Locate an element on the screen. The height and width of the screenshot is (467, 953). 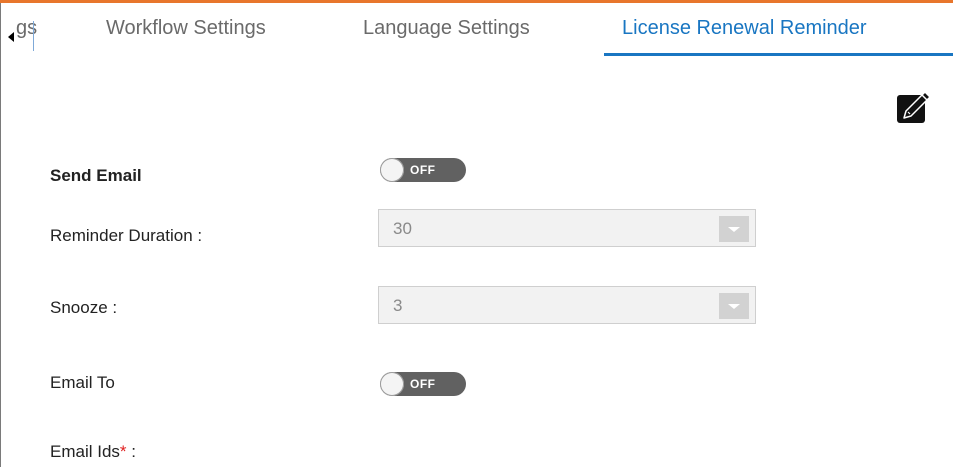
edit-button is located at coordinates (914, 108).